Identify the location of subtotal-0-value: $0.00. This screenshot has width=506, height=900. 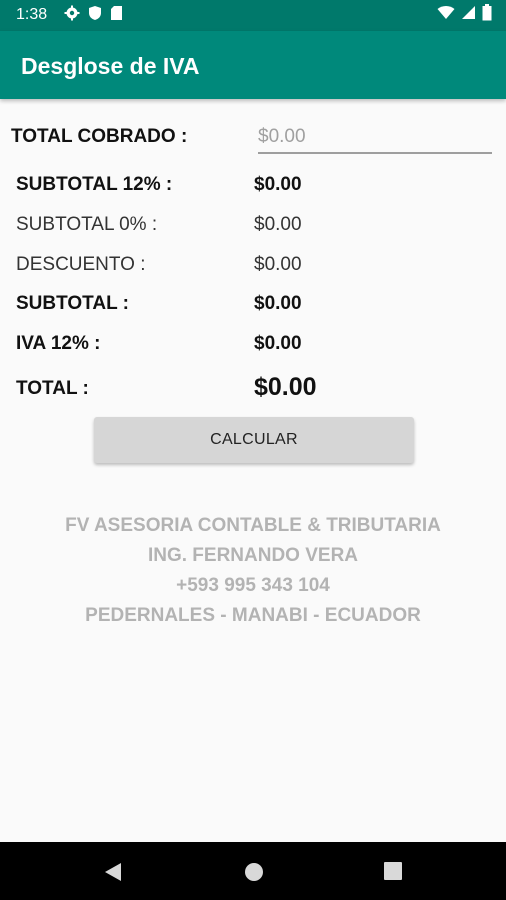
(278, 224).